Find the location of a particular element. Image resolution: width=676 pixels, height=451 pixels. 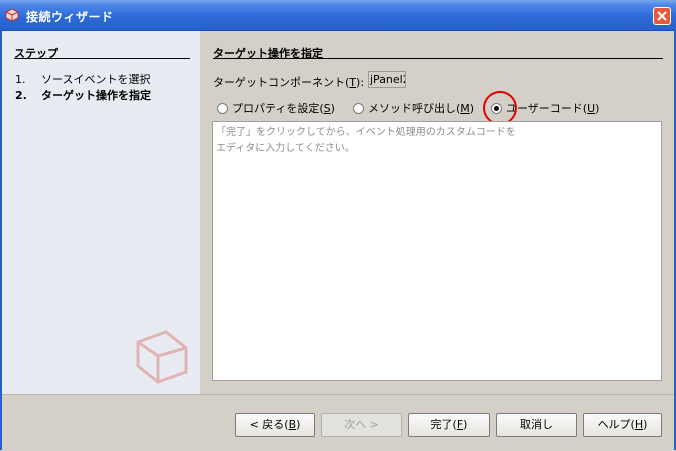

radio-label: メソッド呼び出し(M) is located at coordinates (421, 108).